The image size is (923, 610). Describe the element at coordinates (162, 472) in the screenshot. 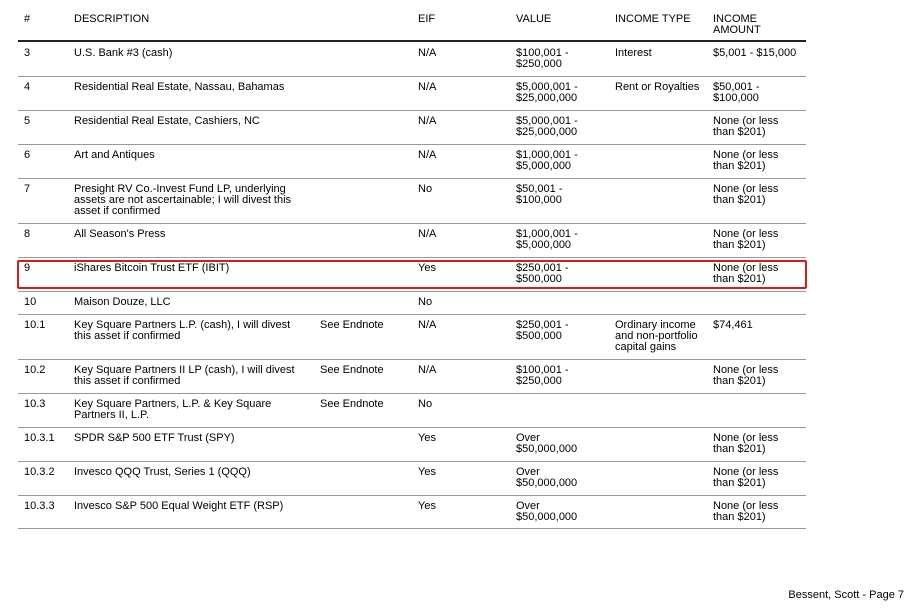

I see `row-description: Invesco QQQ Trust, Series 1 (QQQ)` at that location.